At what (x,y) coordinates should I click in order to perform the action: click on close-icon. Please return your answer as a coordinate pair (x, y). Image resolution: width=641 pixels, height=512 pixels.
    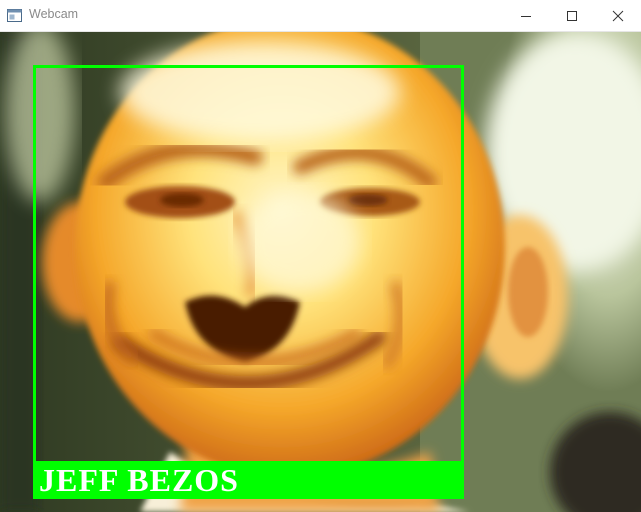
    Looking at the image, I should click on (618, 15).